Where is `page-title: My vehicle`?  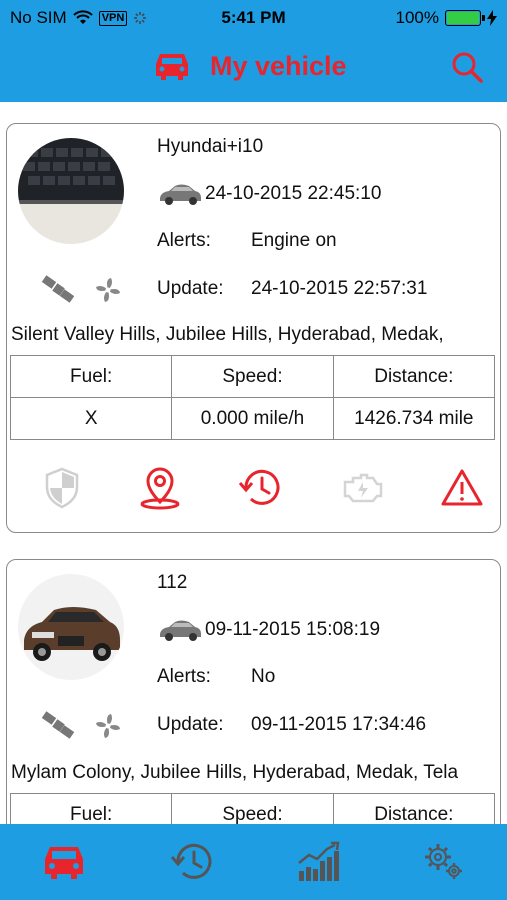
page-title: My vehicle is located at coordinates (278, 65).